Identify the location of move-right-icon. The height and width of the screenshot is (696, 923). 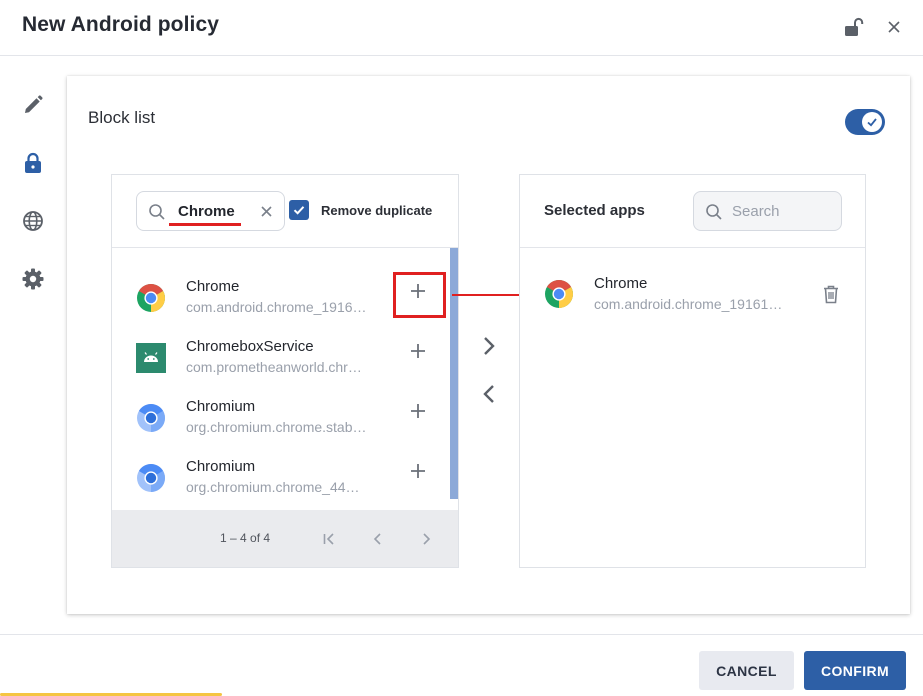
(489, 346).